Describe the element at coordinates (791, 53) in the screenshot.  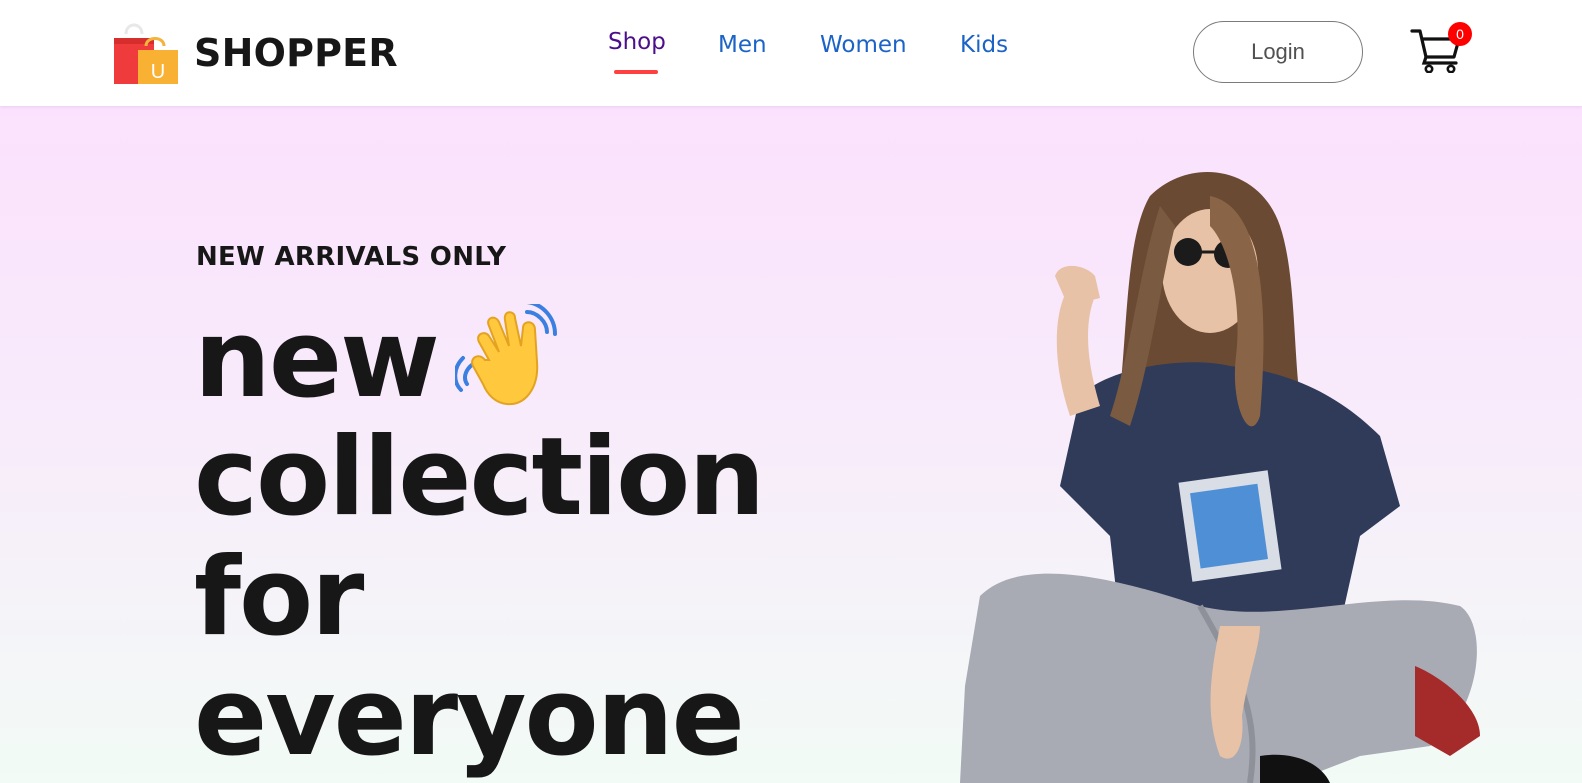
I see `site-header: U SHOPPER Shop Men Women Kids Login 0` at that location.